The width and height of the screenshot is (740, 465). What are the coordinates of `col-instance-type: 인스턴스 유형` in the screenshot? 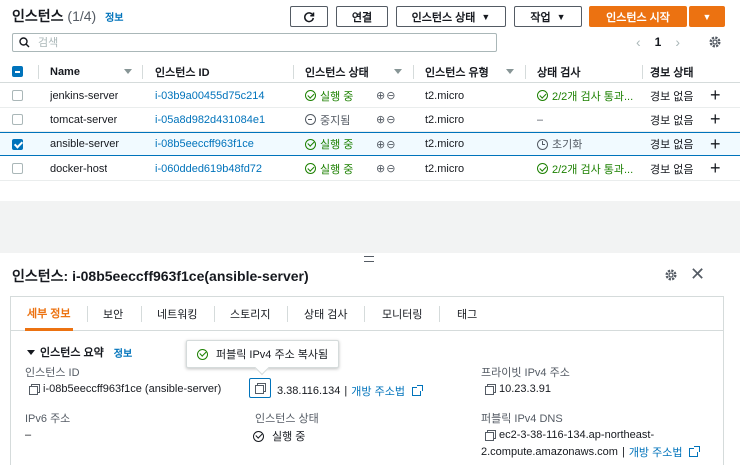 It's located at (457, 71).